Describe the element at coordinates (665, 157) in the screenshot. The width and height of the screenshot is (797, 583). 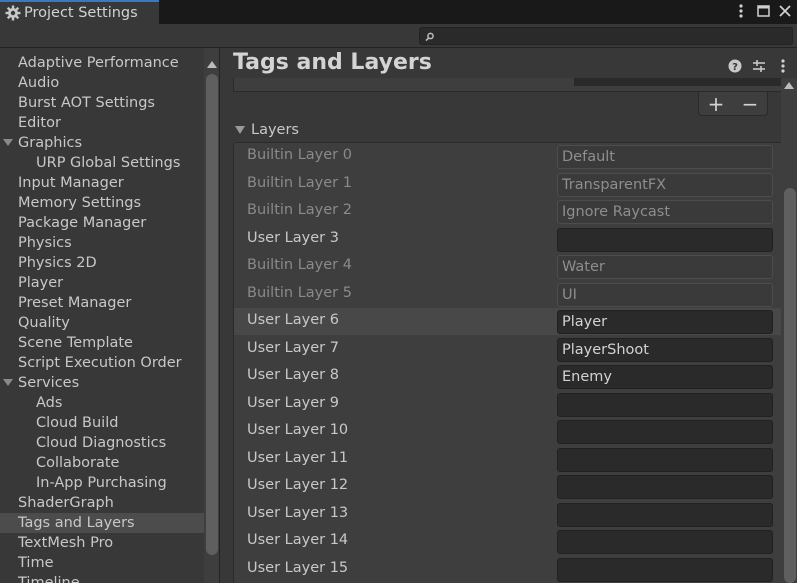
I see `layer-name-field: Default` at that location.